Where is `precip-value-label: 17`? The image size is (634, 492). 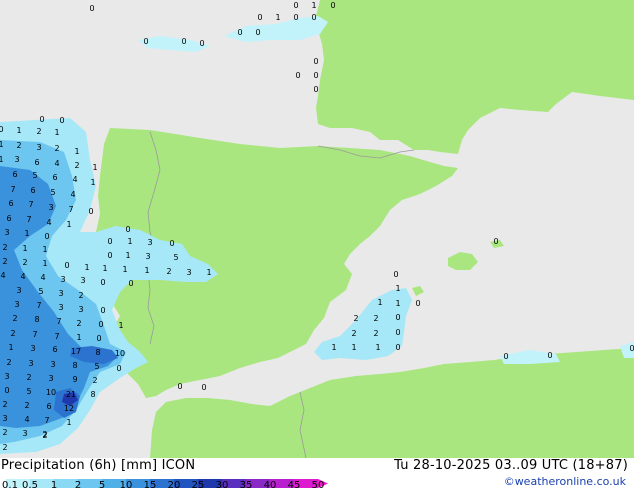 precip-value-label: 17 is located at coordinates (76, 351).